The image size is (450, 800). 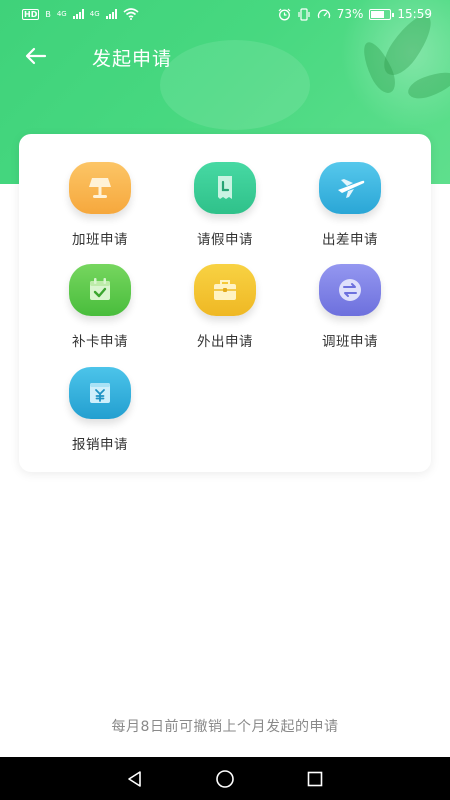 I want to click on circle-home-icon, so click(x=225, y=778).